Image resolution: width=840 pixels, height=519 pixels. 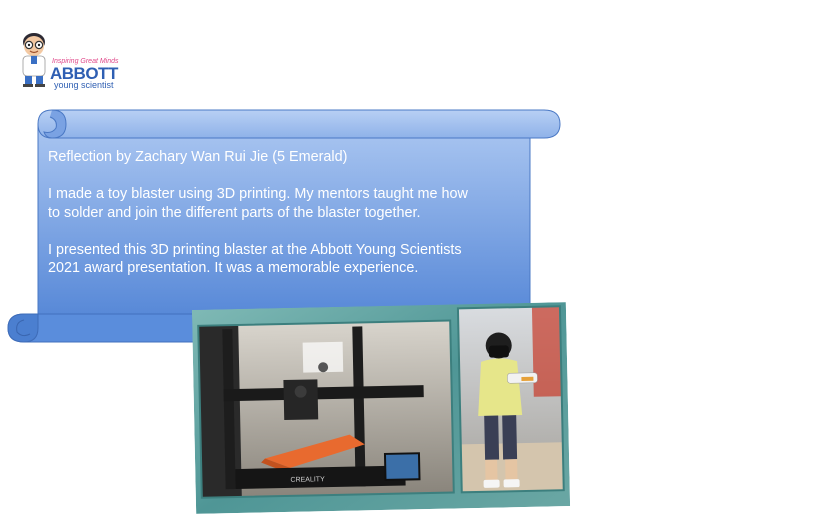 I want to click on student-photo, so click(x=510, y=399).